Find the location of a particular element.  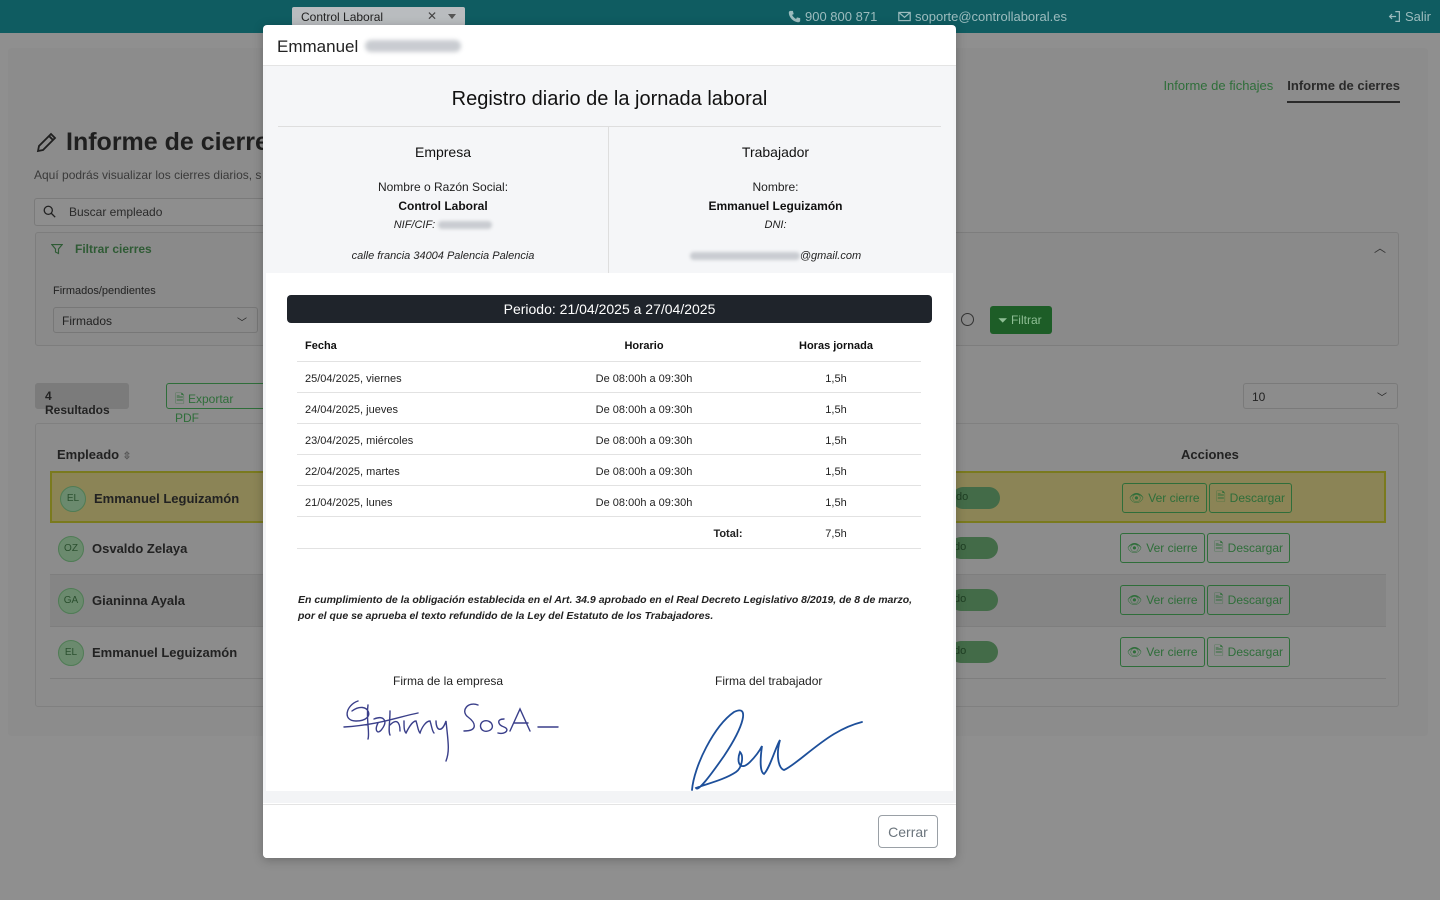

export-pdf-button: 🗎 Exportar PDF is located at coordinates (216, 404).